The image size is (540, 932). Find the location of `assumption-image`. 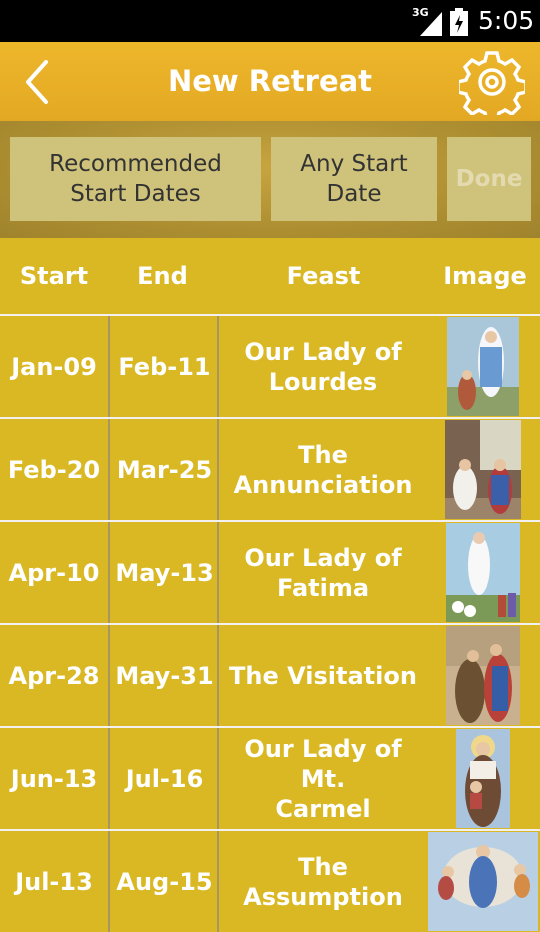

assumption-image is located at coordinates (482, 881).